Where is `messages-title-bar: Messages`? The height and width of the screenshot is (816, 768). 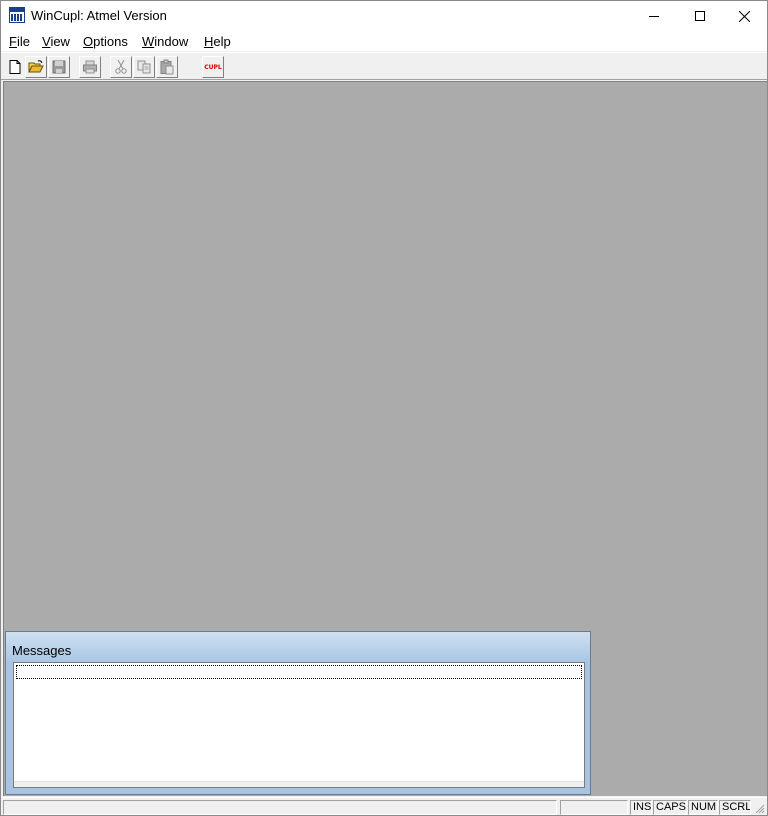 messages-title-bar: Messages is located at coordinates (298, 647).